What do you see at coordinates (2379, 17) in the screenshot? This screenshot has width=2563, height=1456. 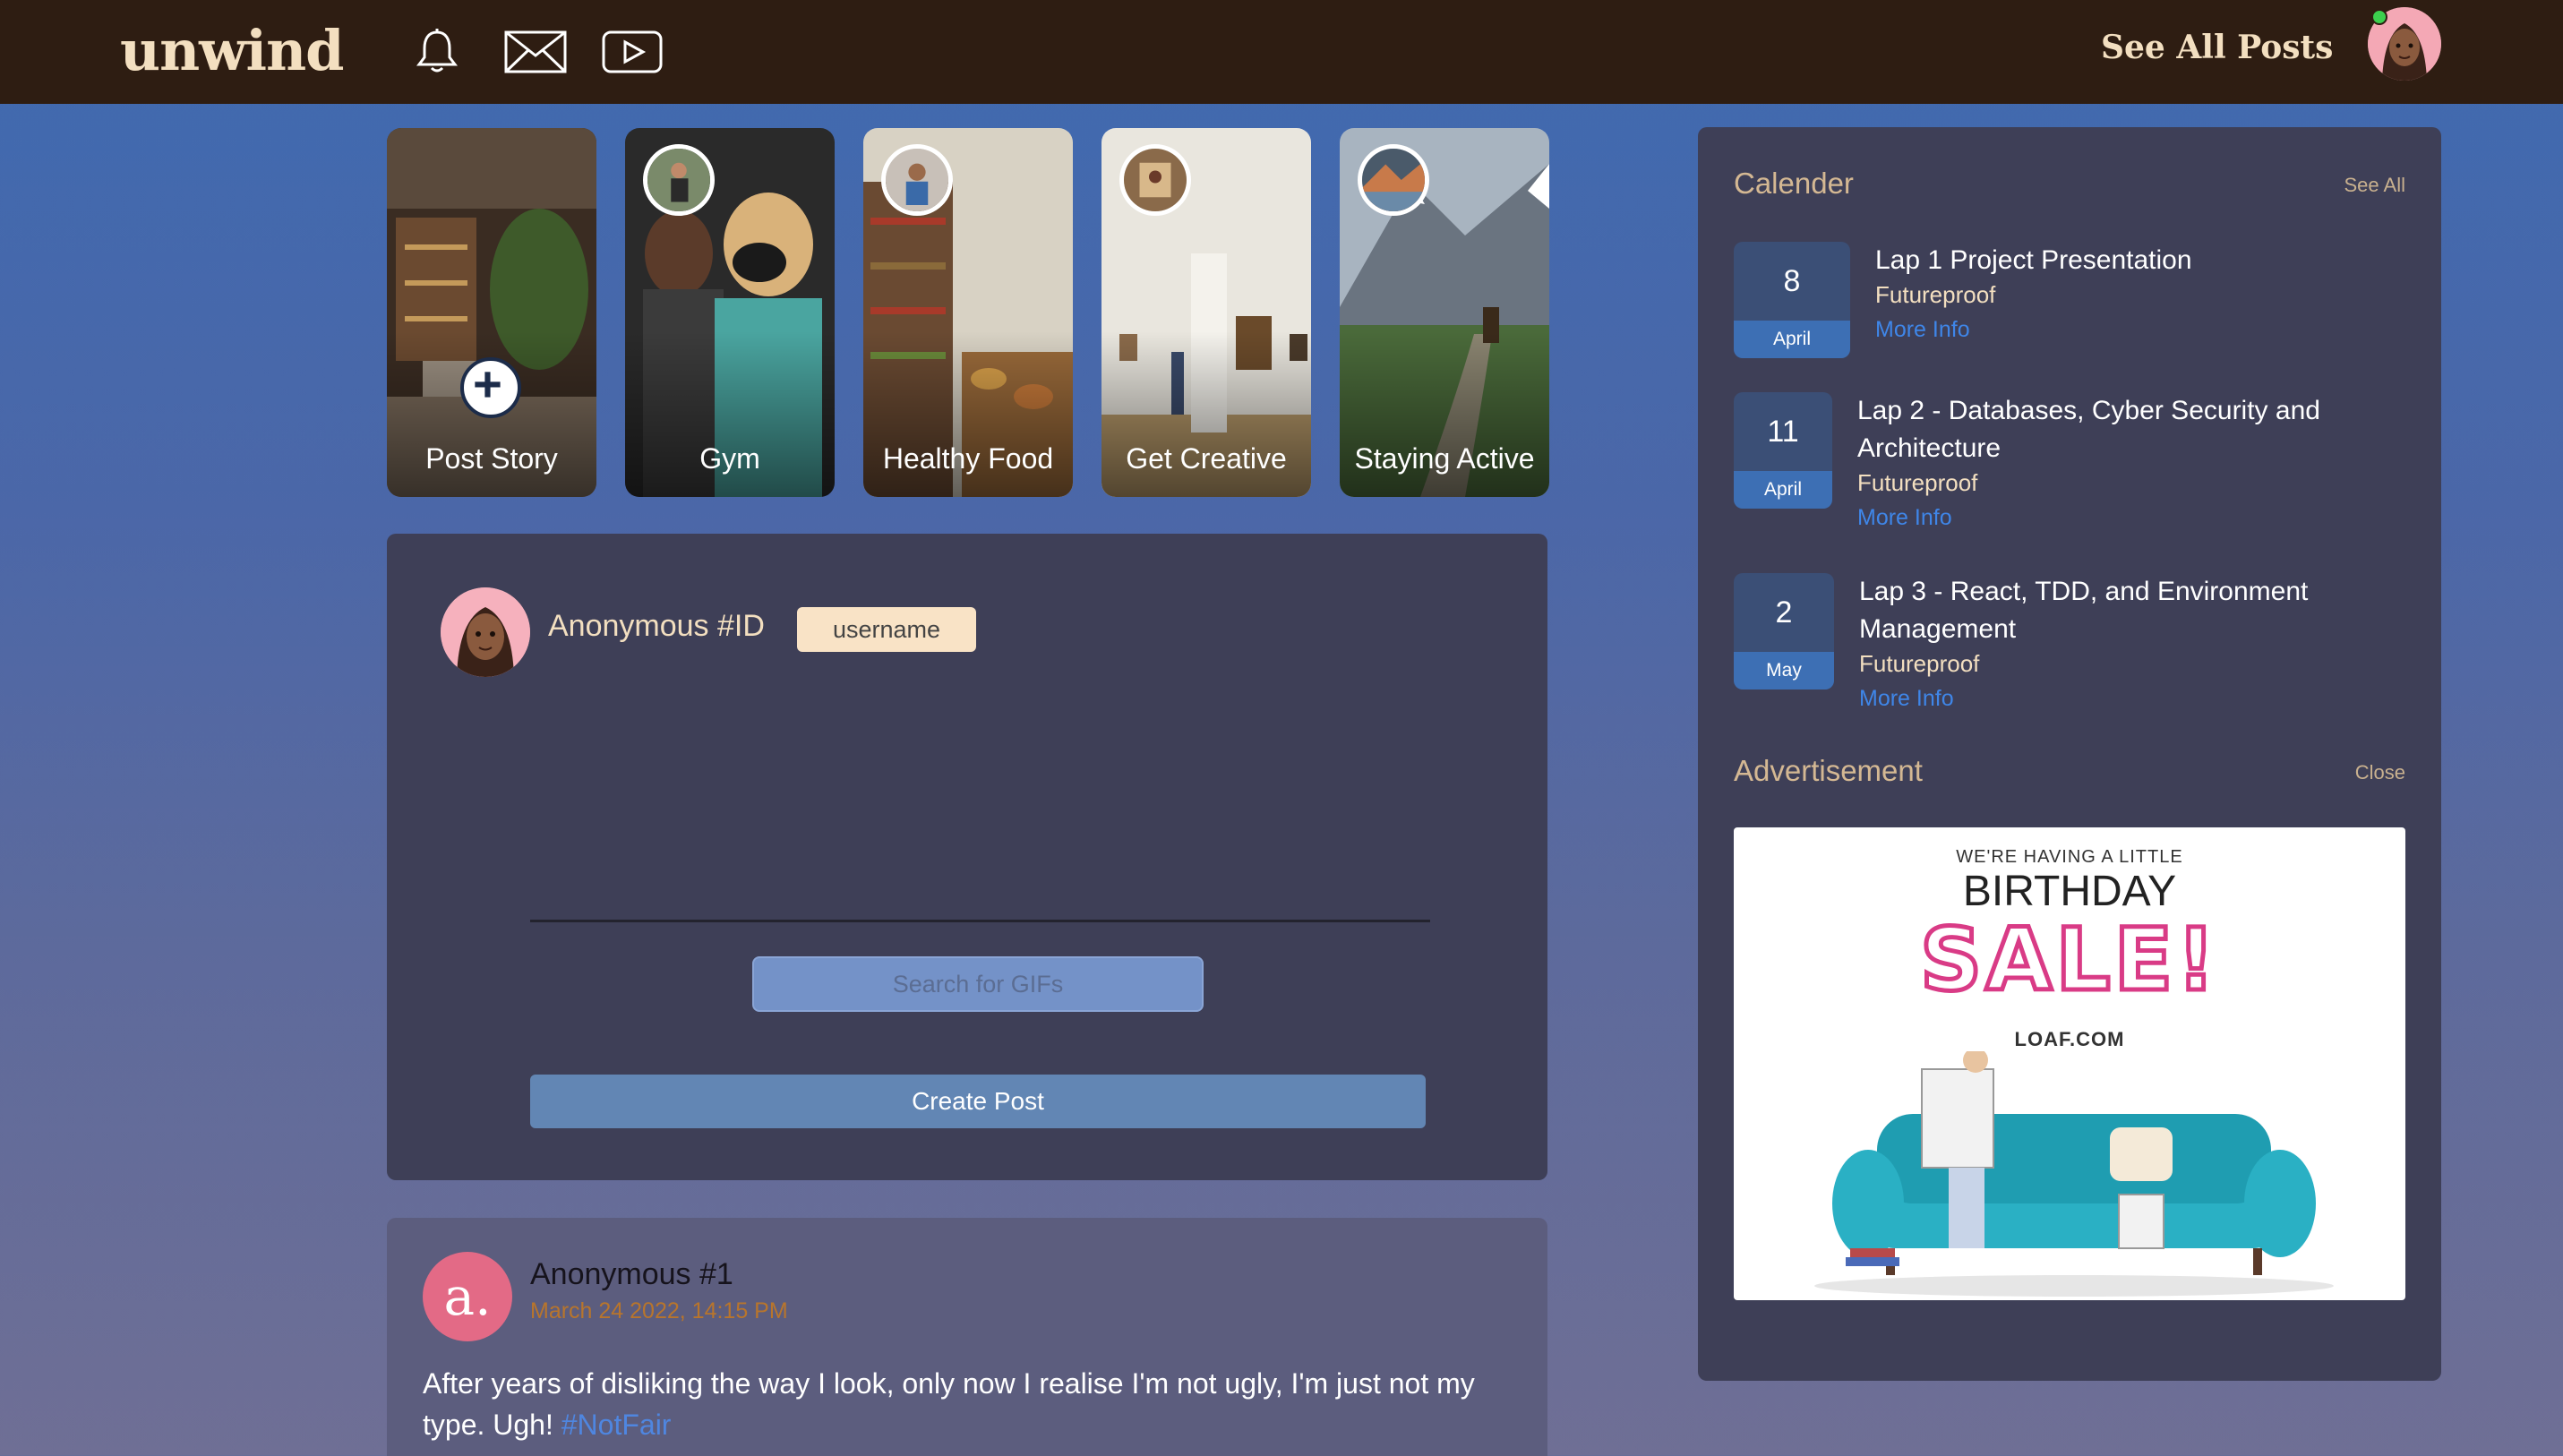 I see `online-status-dot` at bounding box center [2379, 17].